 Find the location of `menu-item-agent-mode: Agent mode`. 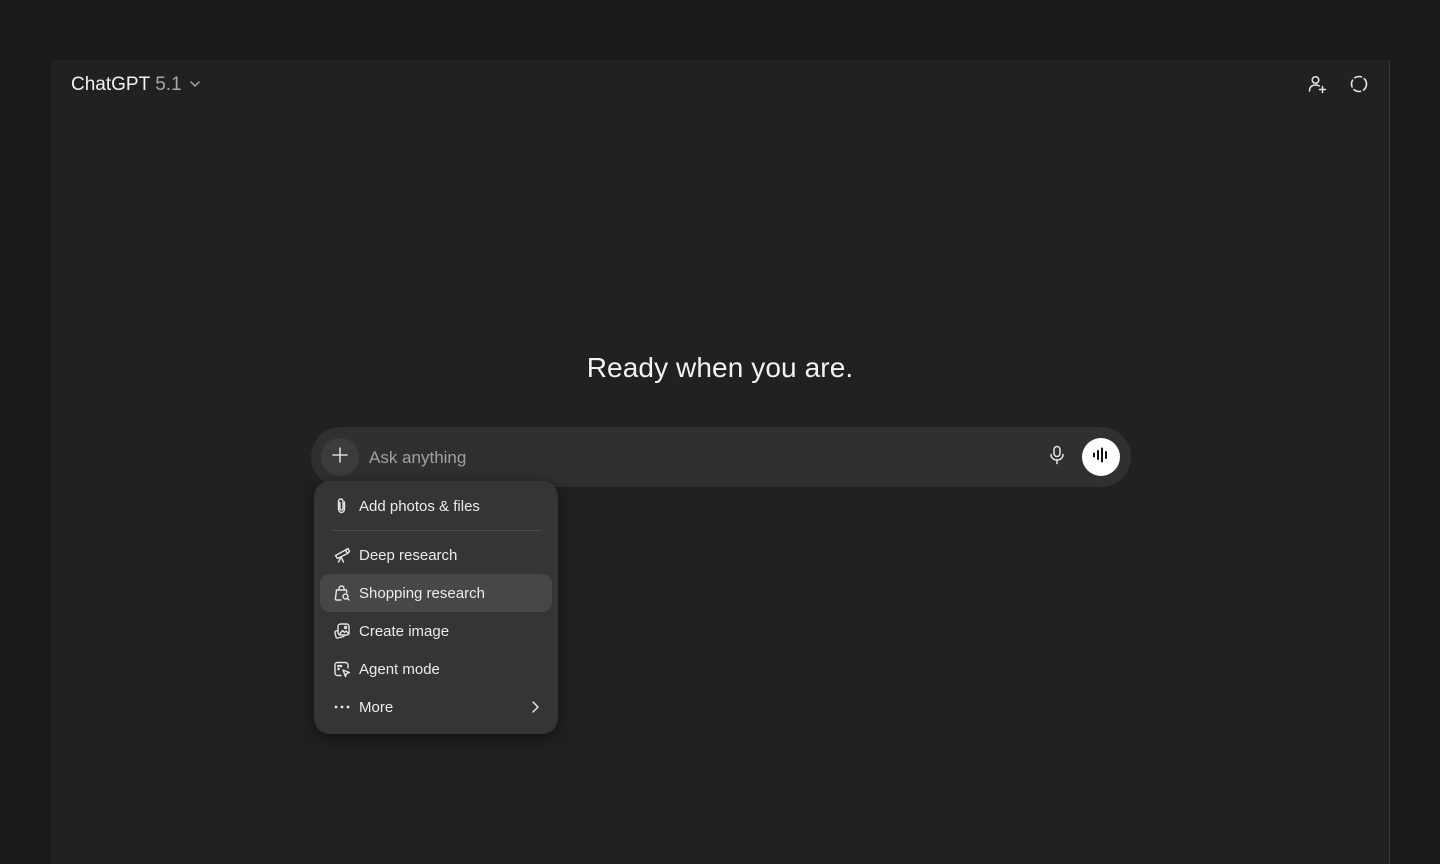

menu-item-agent-mode: Agent mode is located at coordinates (436, 669).